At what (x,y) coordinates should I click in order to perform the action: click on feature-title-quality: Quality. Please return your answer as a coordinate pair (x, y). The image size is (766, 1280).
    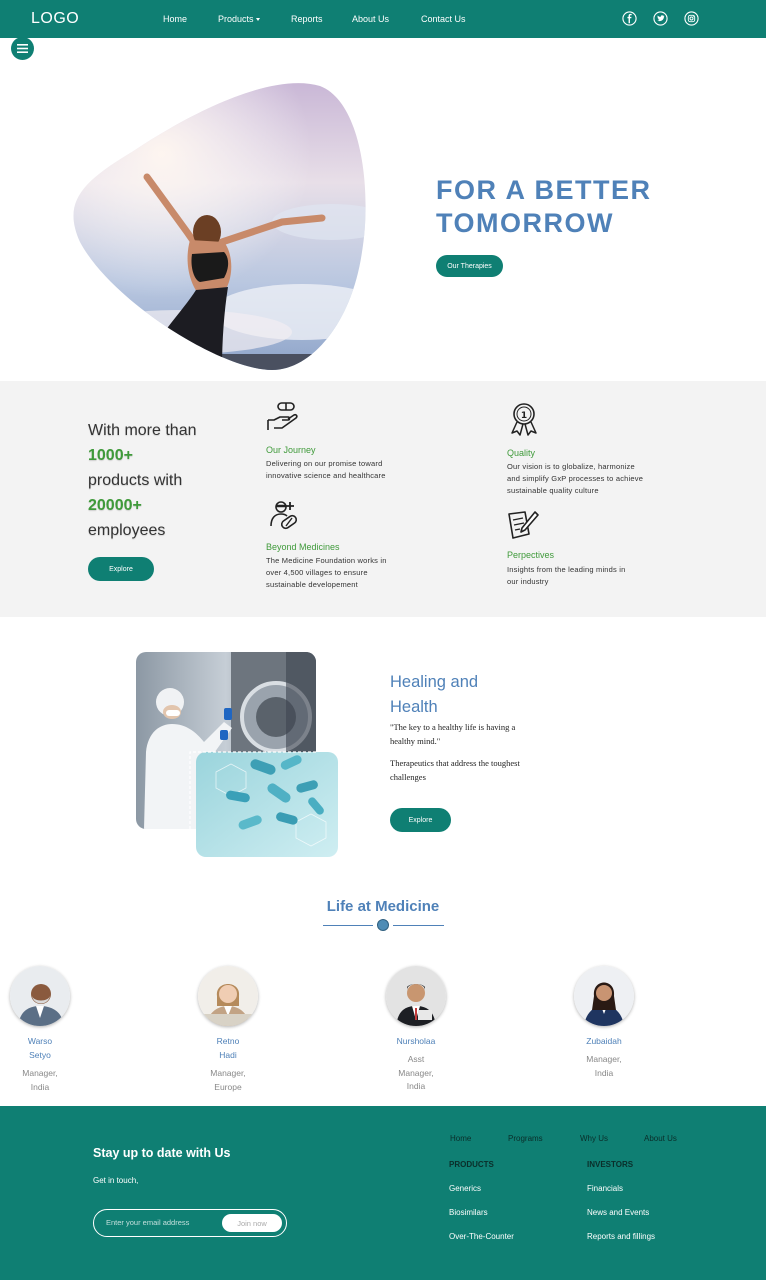
    Looking at the image, I should click on (521, 453).